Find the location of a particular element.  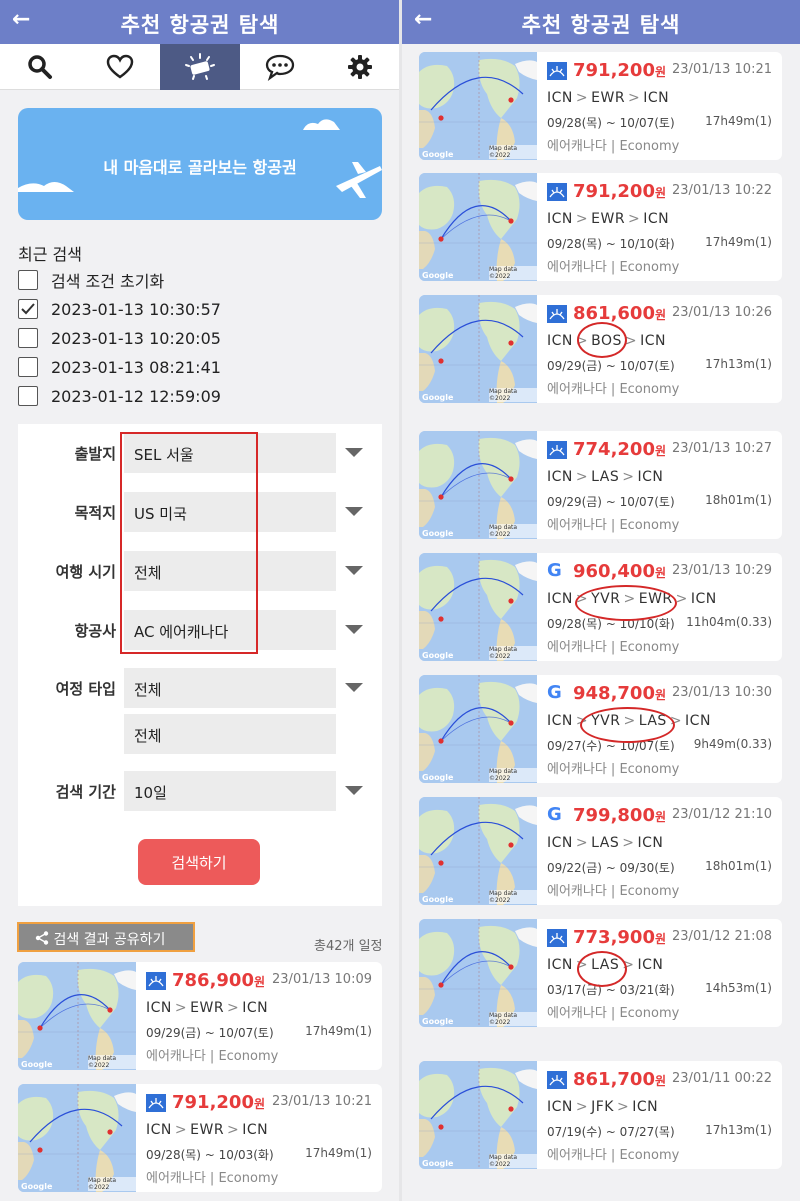

search-timestamp: 23/01/12 21:10 is located at coordinates (722, 814).